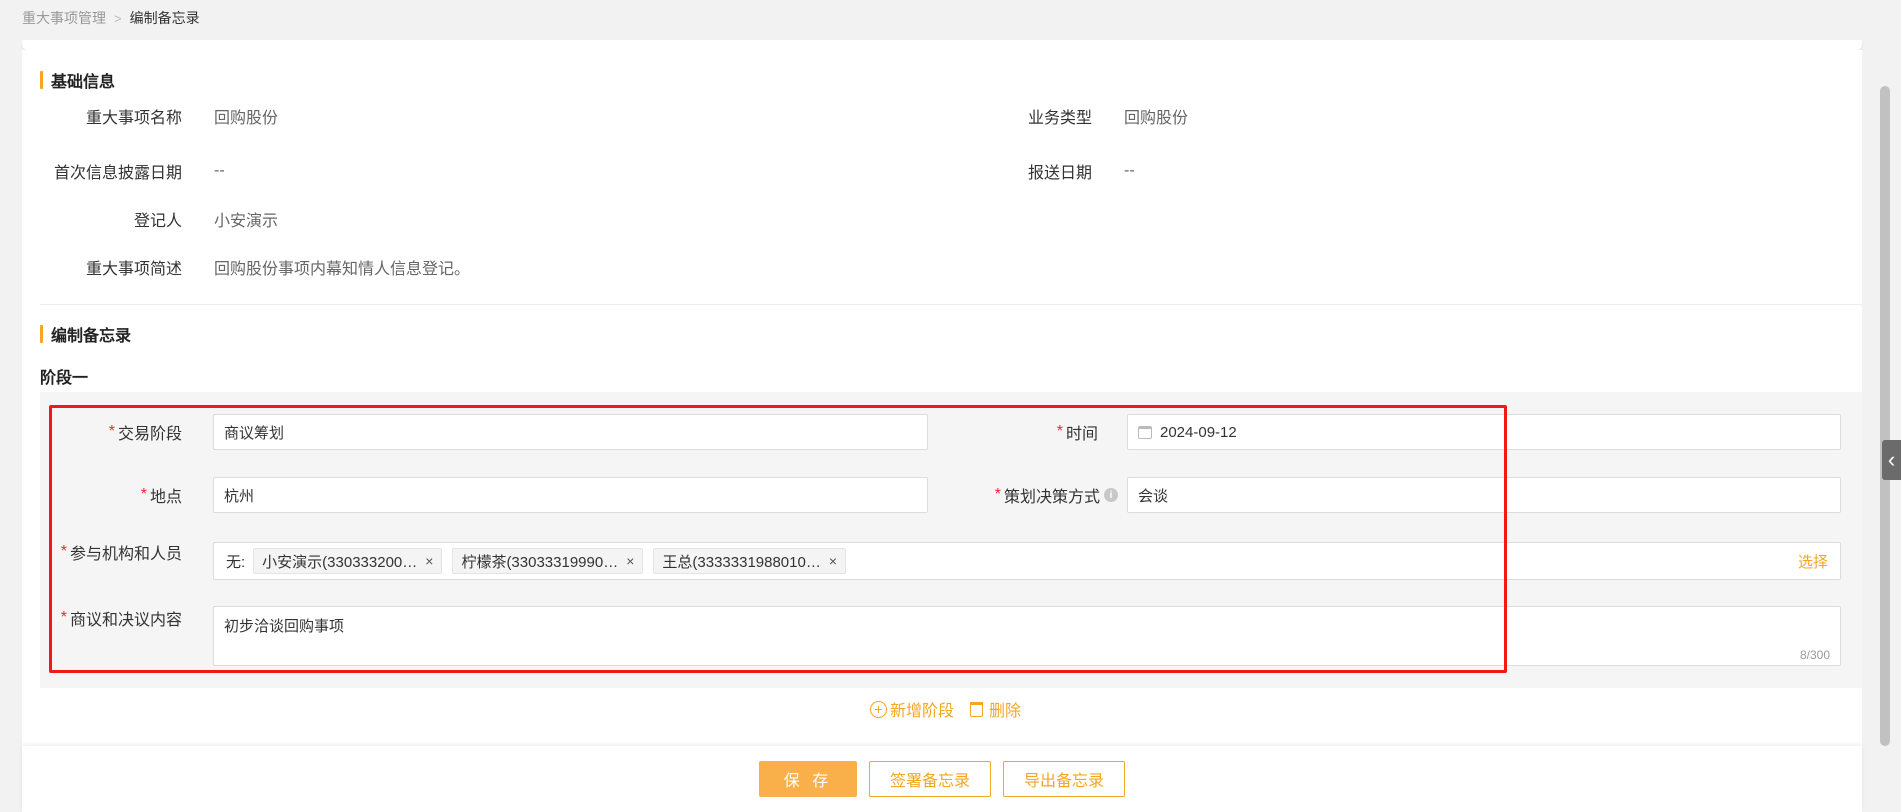  Describe the element at coordinates (1484, 495) in the screenshot. I see `decision-method-input: 会谈` at that location.